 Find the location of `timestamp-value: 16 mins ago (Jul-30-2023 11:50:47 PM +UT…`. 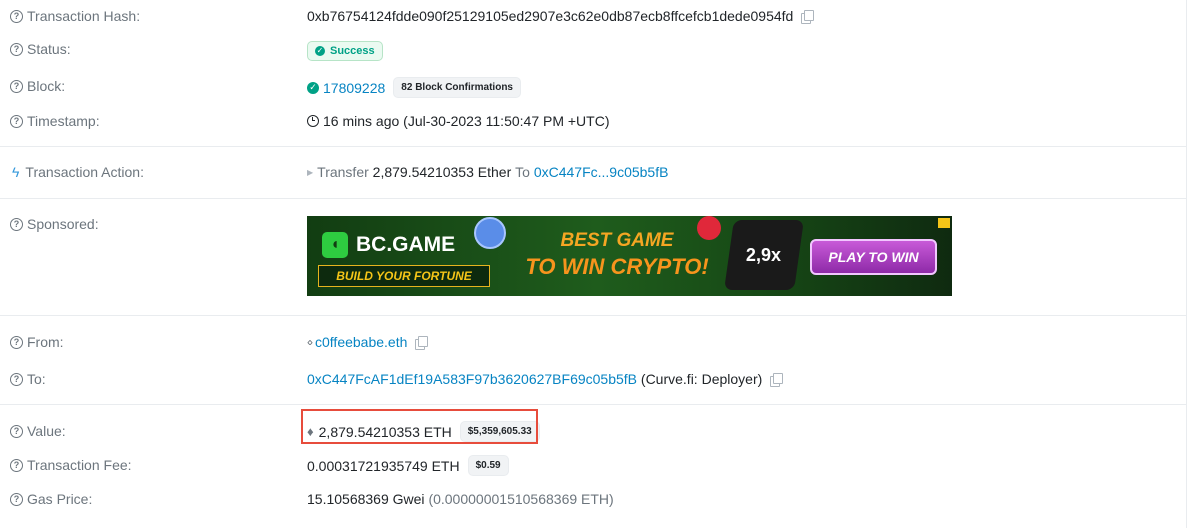

timestamp-value: 16 mins ago (Jul-30-2023 11:50:47 PM +UT… is located at coordinates (466, 121).